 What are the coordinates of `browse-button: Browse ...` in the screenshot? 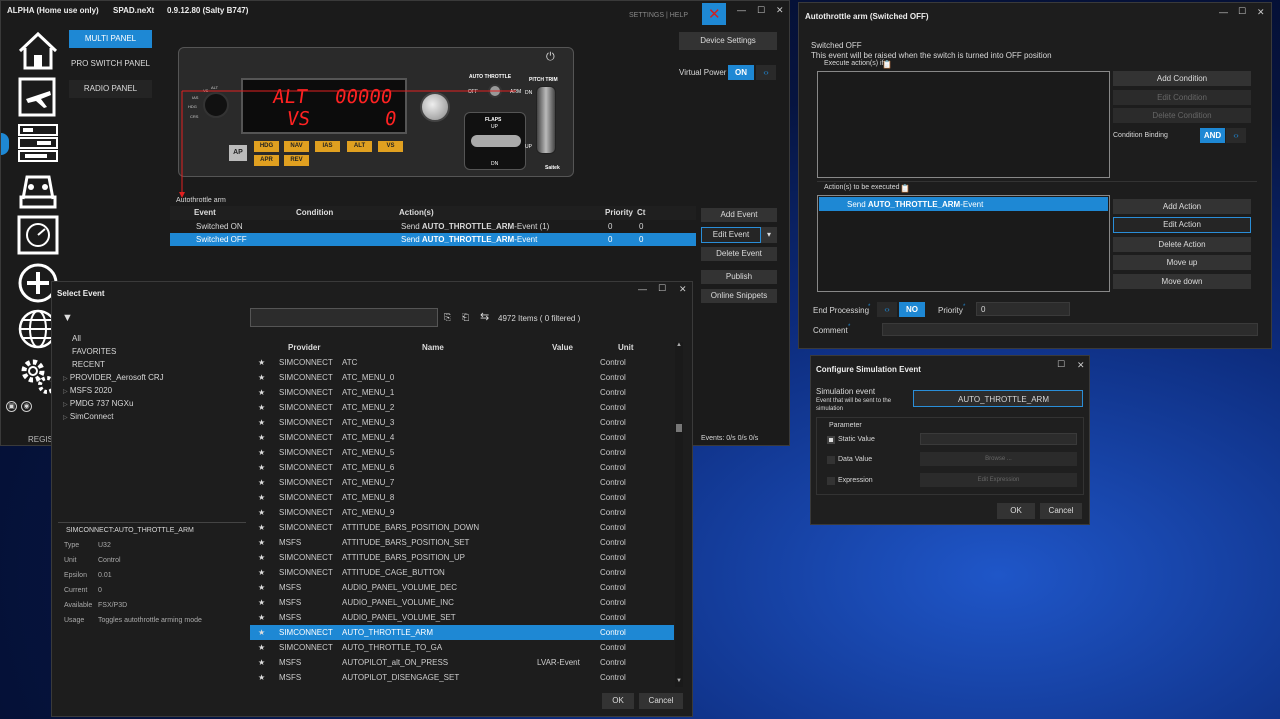 It's located at (998, 459).